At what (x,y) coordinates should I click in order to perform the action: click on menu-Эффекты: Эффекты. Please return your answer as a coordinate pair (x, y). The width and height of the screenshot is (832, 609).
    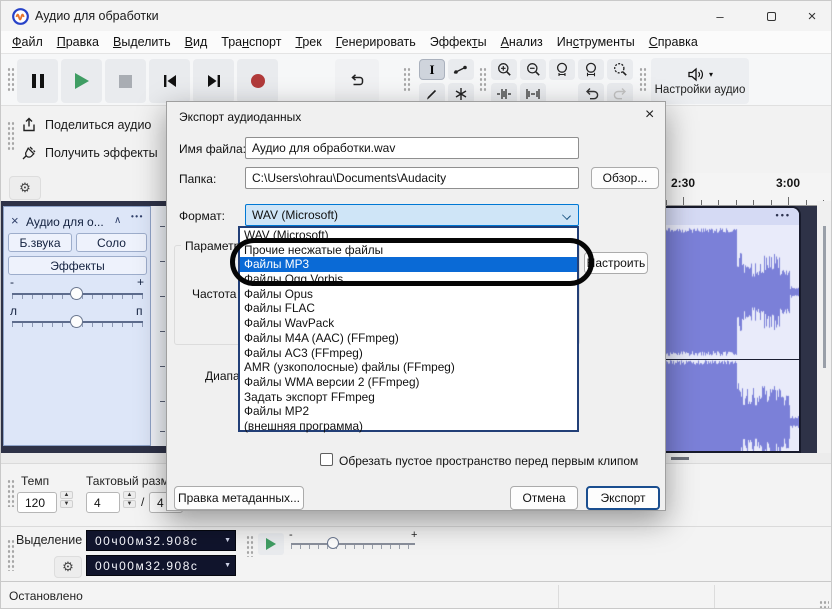
    Looking at the image, I should click on (458, 42).